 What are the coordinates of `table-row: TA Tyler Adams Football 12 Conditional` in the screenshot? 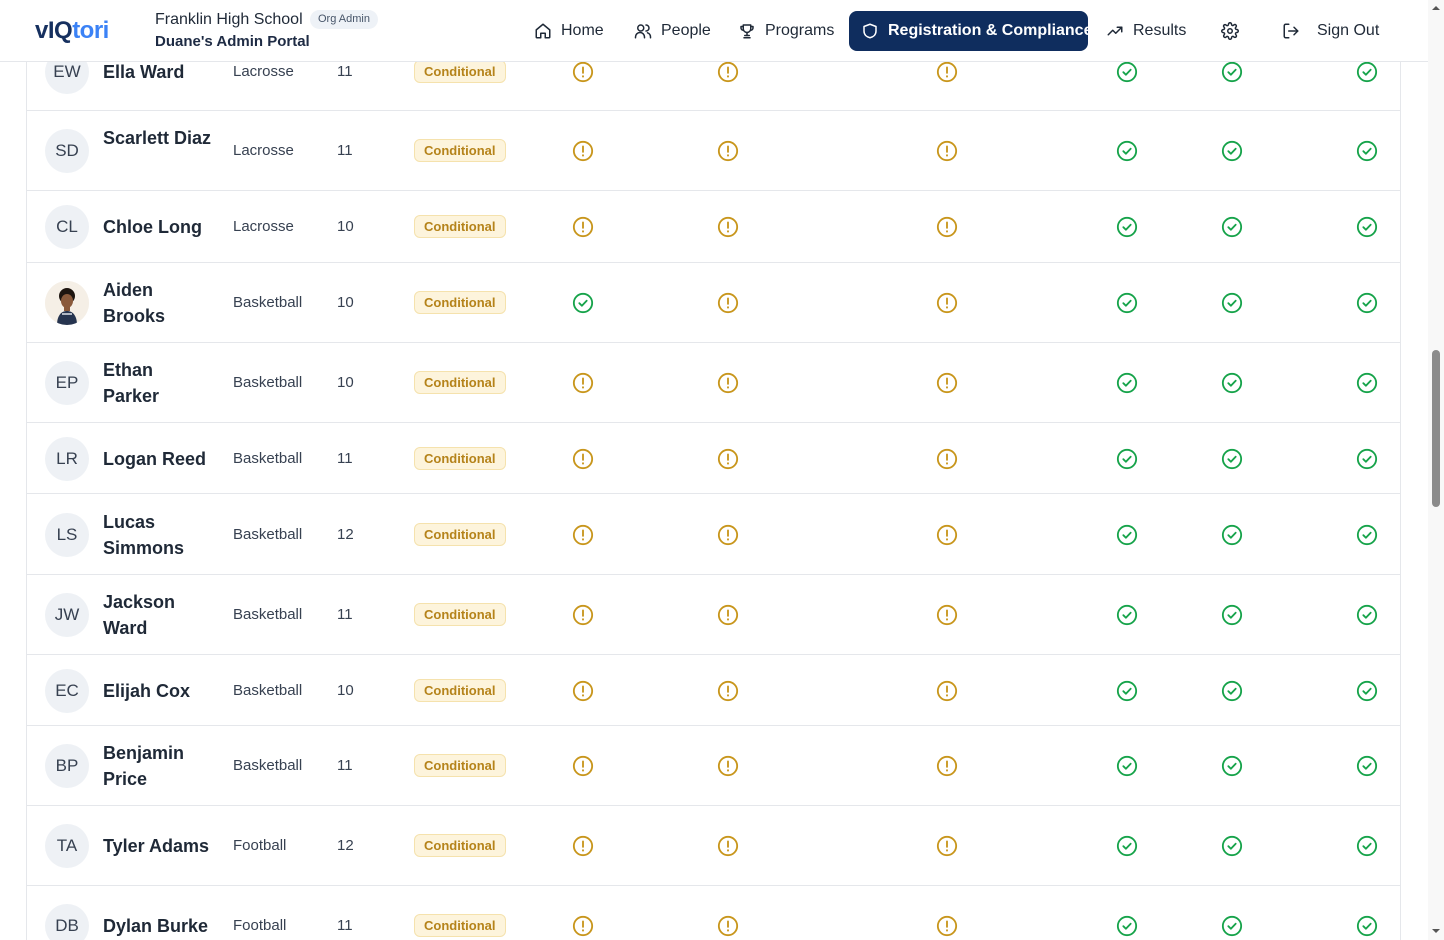 It's located at (713, 846).